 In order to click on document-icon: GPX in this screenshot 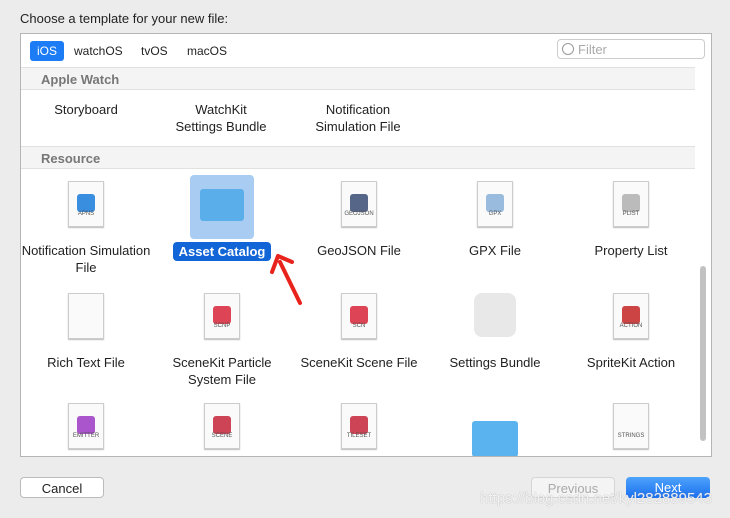, I will do `click(495, 204)`.